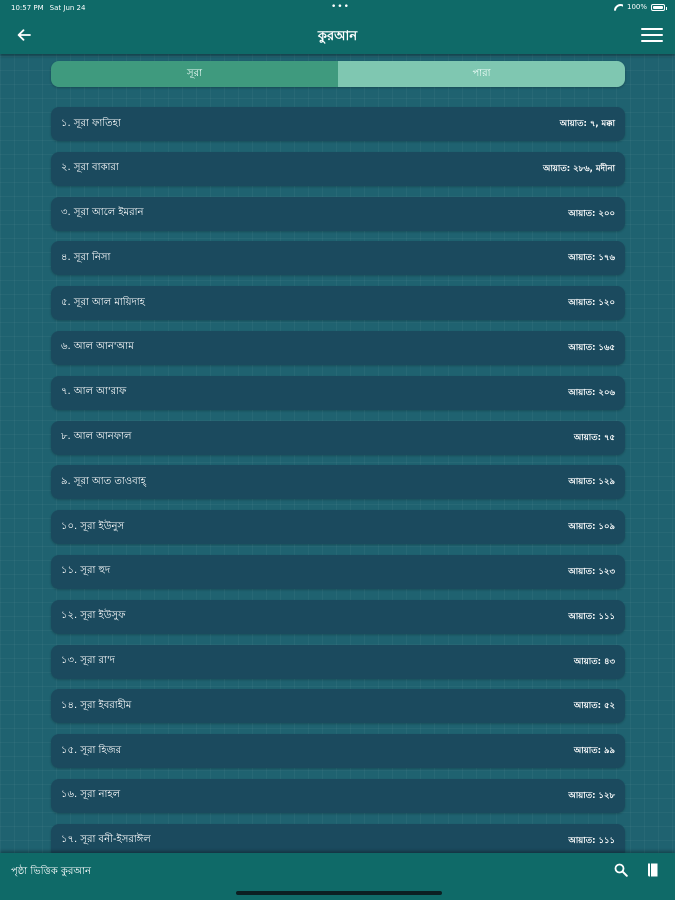 This screenshot has width=675, height=900. I want to click on surah-ayat-count: আয়াত: ২৮৬, মদীনা, so click(578, 168).